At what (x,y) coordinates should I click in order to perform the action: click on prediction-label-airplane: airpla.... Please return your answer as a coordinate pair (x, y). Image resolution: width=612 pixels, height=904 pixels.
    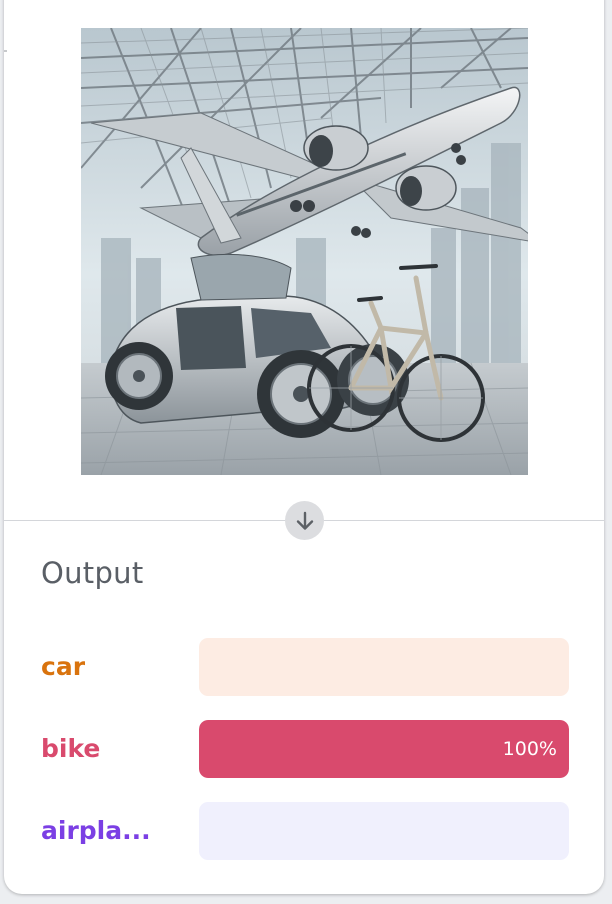
    Looking at the image, I should click on (96, 830).